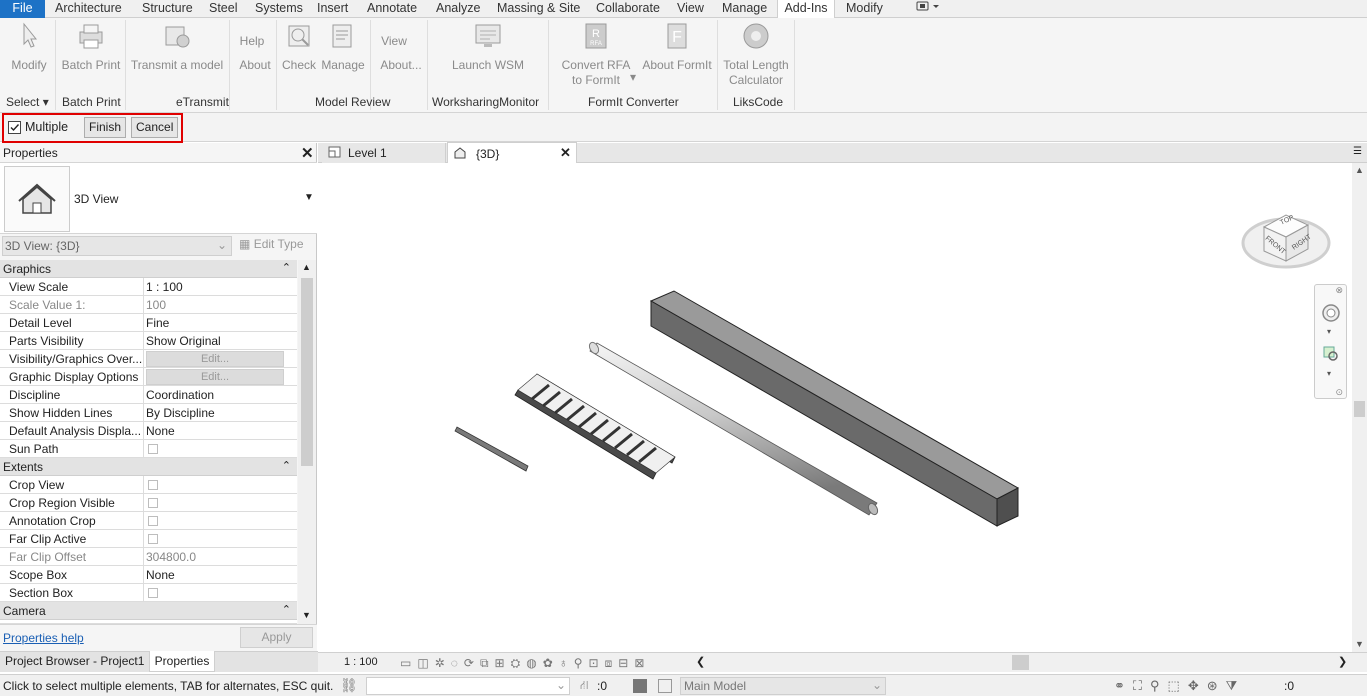 The width and height of the screenshot is (1367, 696). I want to click on menu-steel: Steel, so click(223, 9).